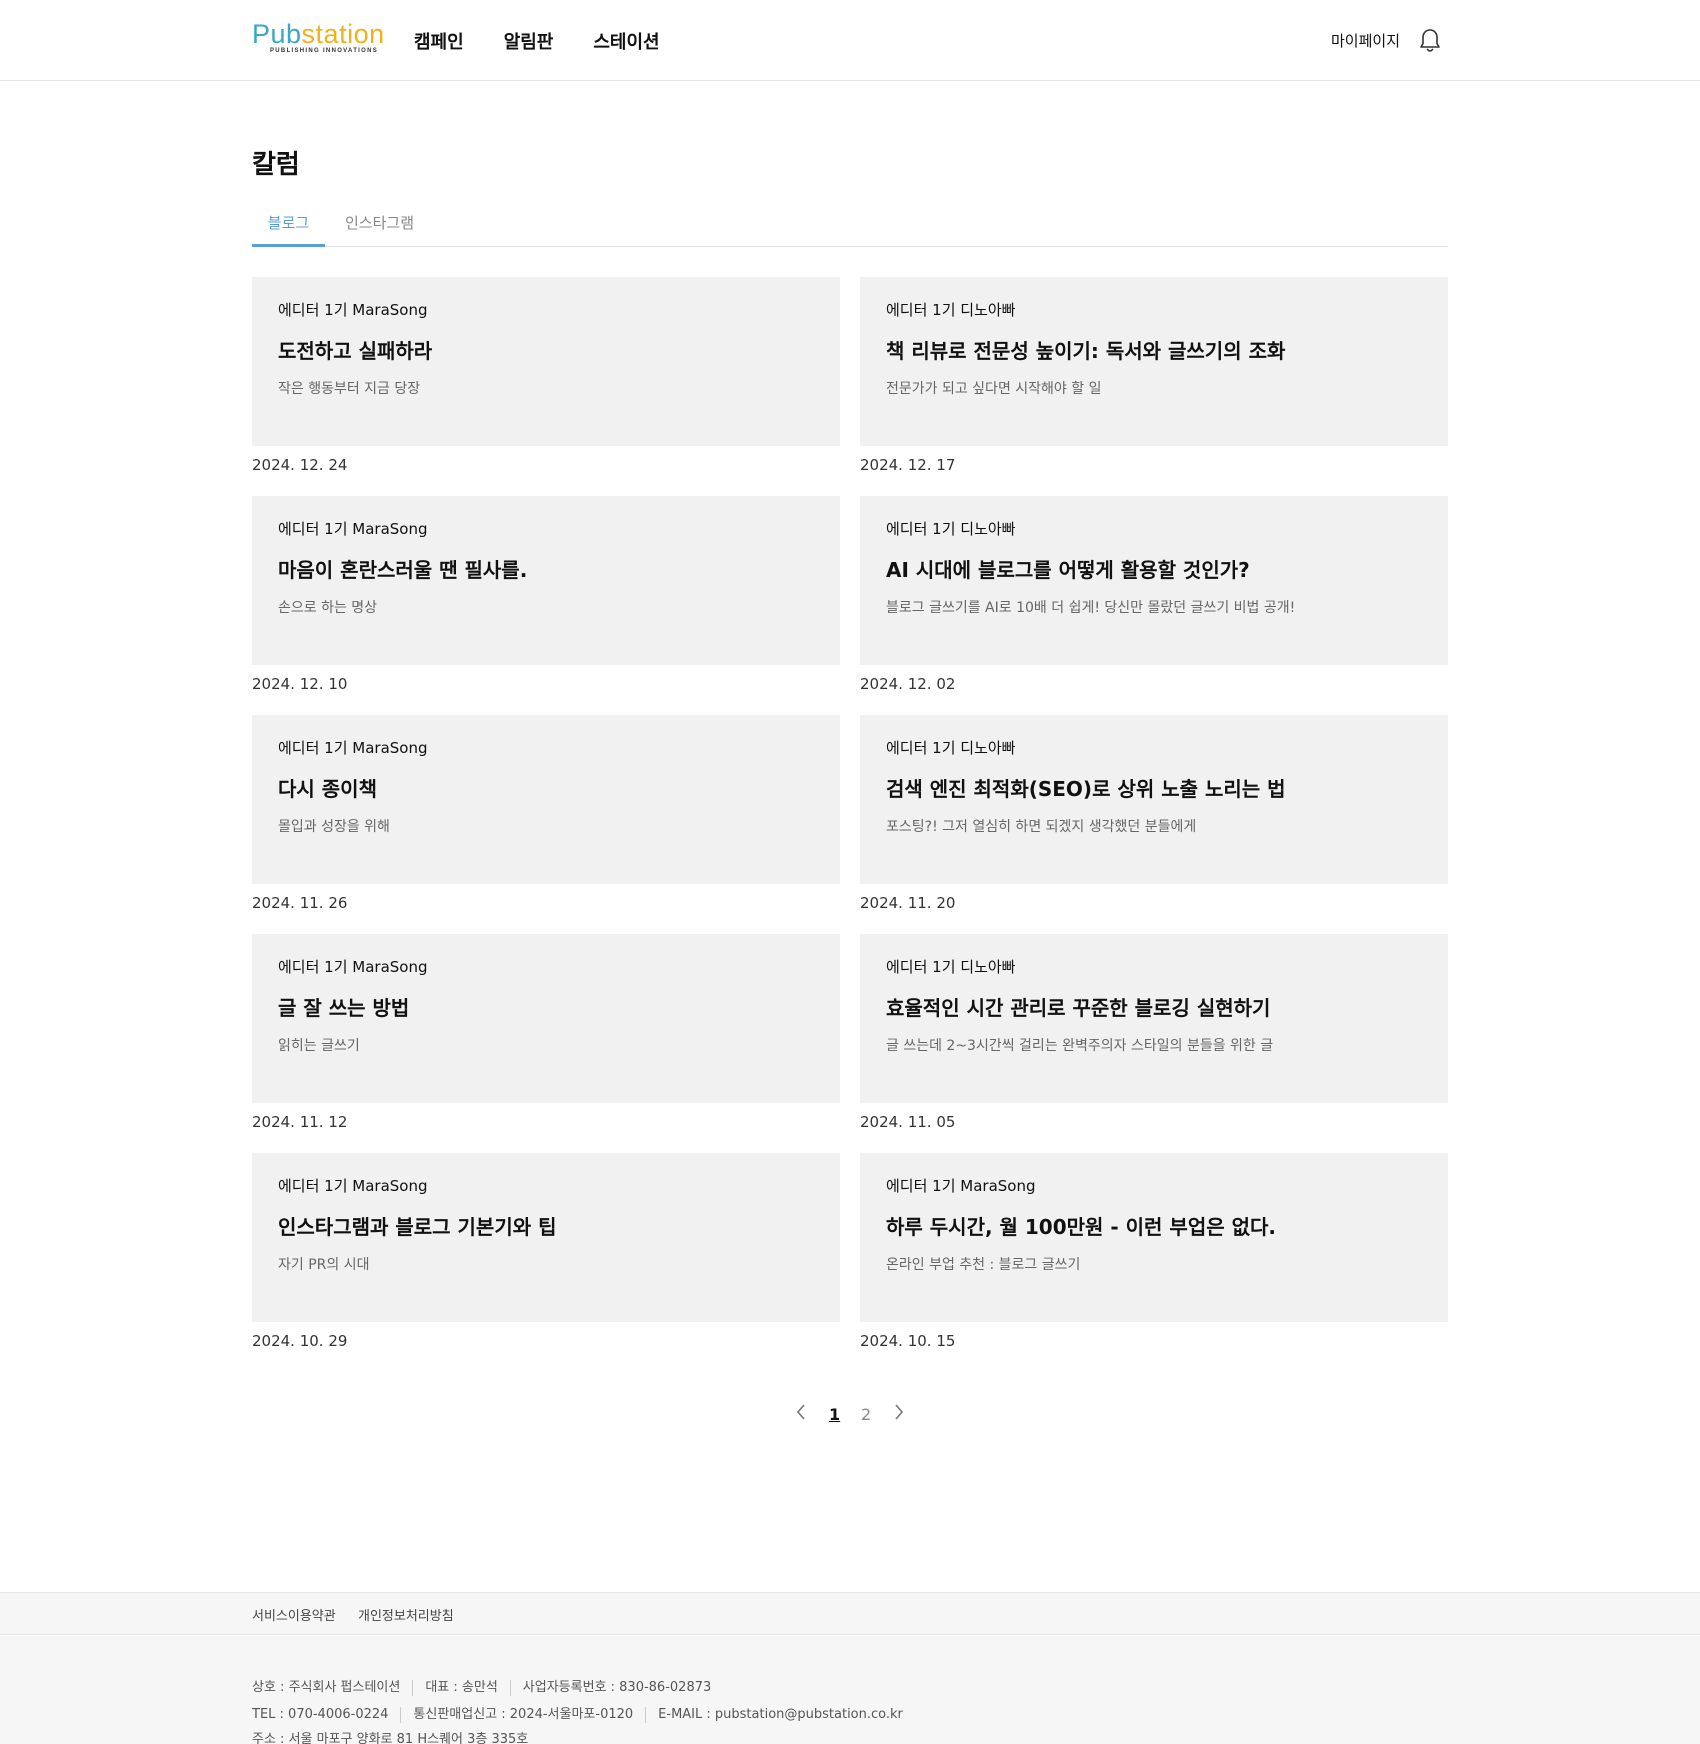  I want to click on footer-links: 서비스이용약관 개인정보처리방침, so click(850, 1613).